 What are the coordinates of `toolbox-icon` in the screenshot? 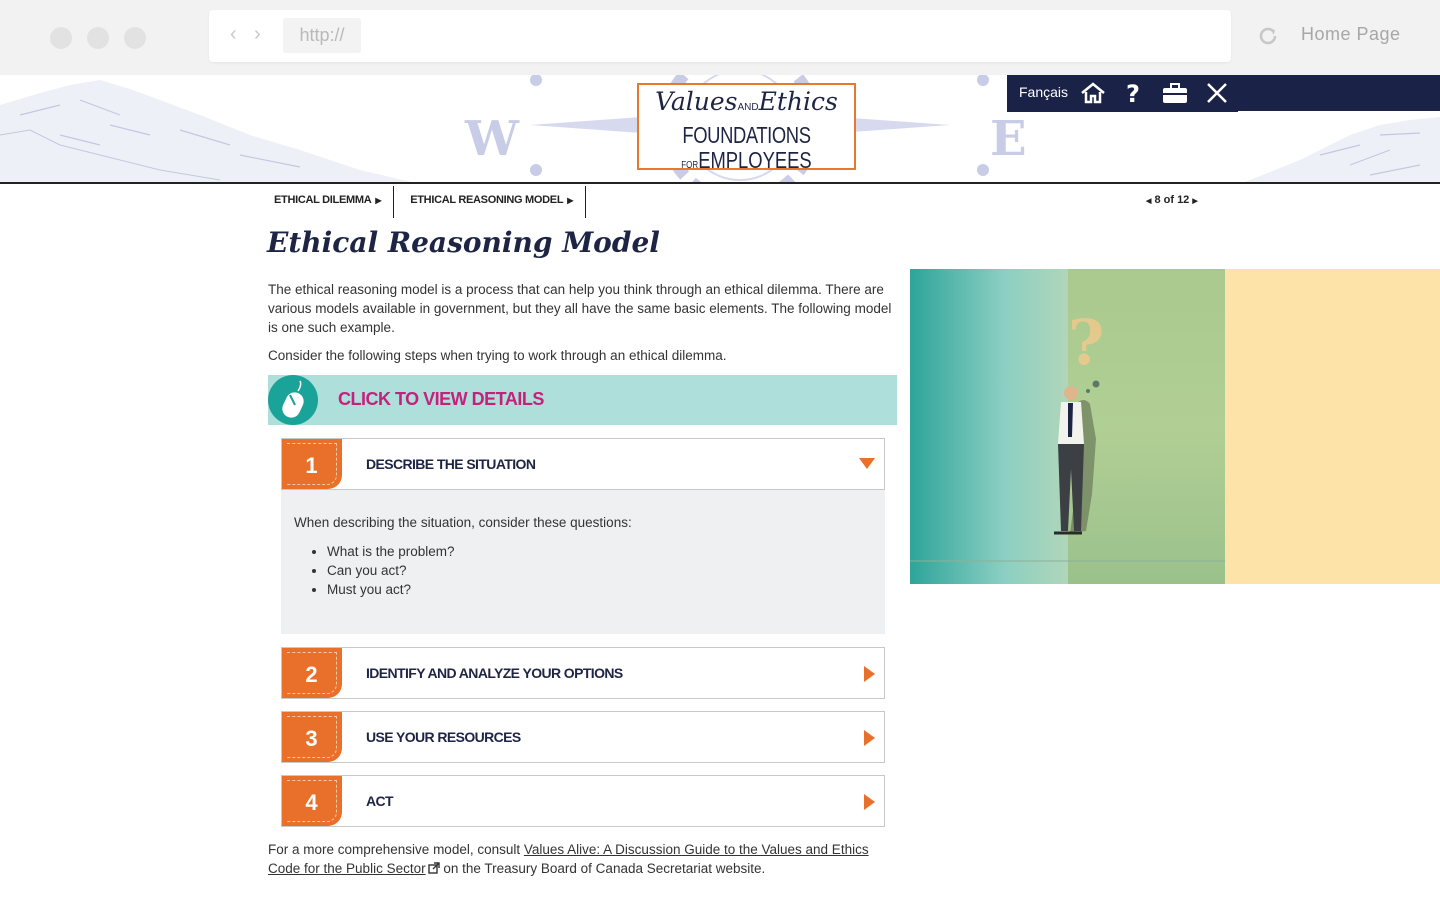 It's located at (1175, 93).